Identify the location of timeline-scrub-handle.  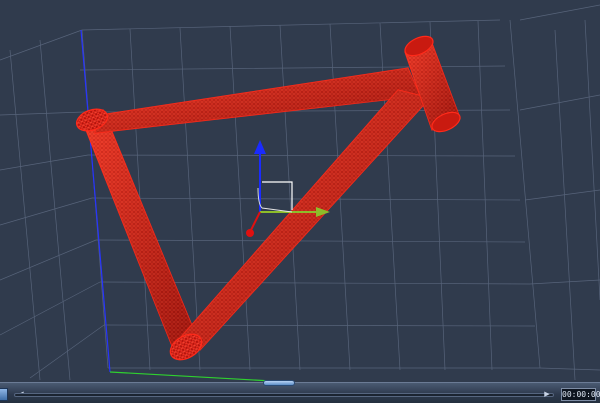
(279, 383).